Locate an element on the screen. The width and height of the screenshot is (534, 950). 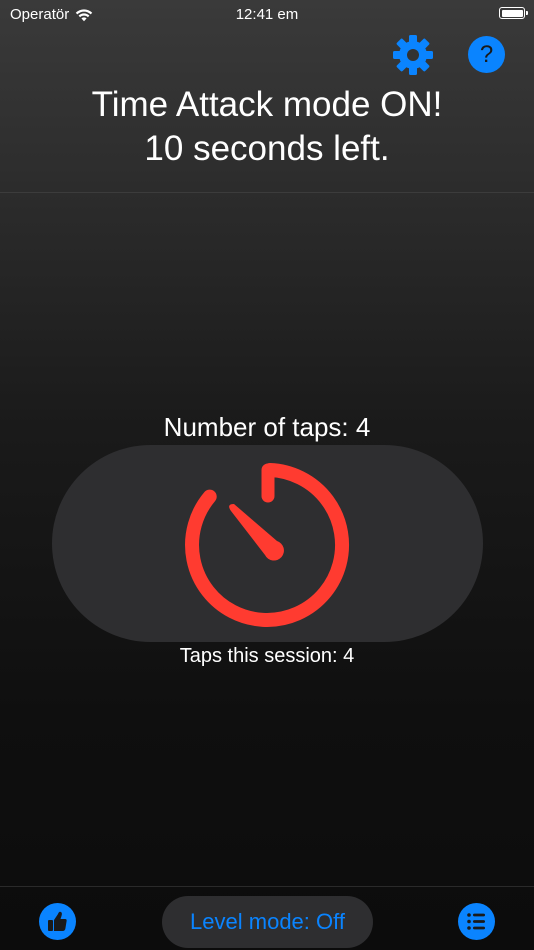
list-icon is located at coordinates (476, 921).